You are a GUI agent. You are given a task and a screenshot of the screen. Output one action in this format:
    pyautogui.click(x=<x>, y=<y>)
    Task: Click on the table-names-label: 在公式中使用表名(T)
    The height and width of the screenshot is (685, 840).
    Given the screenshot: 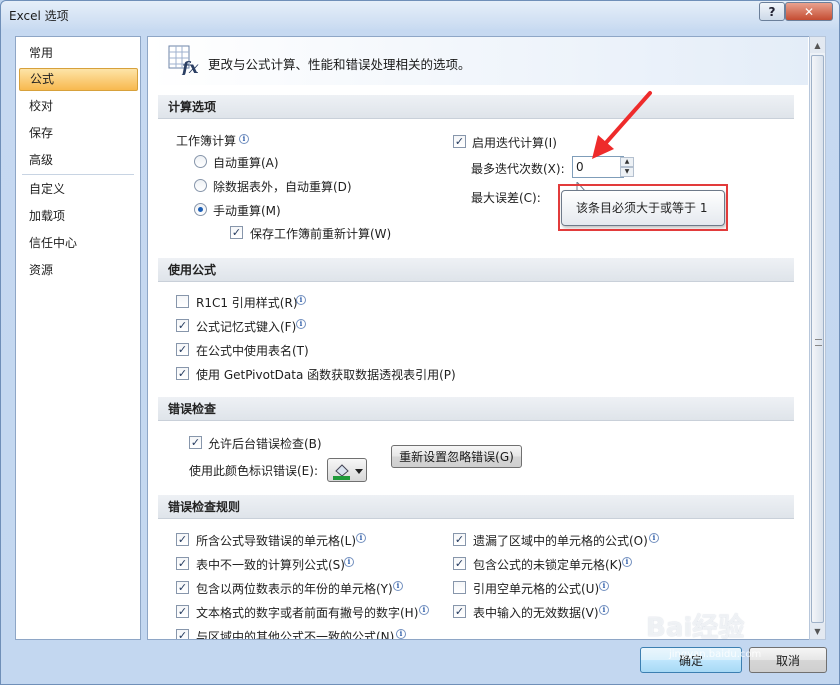 What is the action you would take?
    pyautogui.click(x=252, y=351)
    